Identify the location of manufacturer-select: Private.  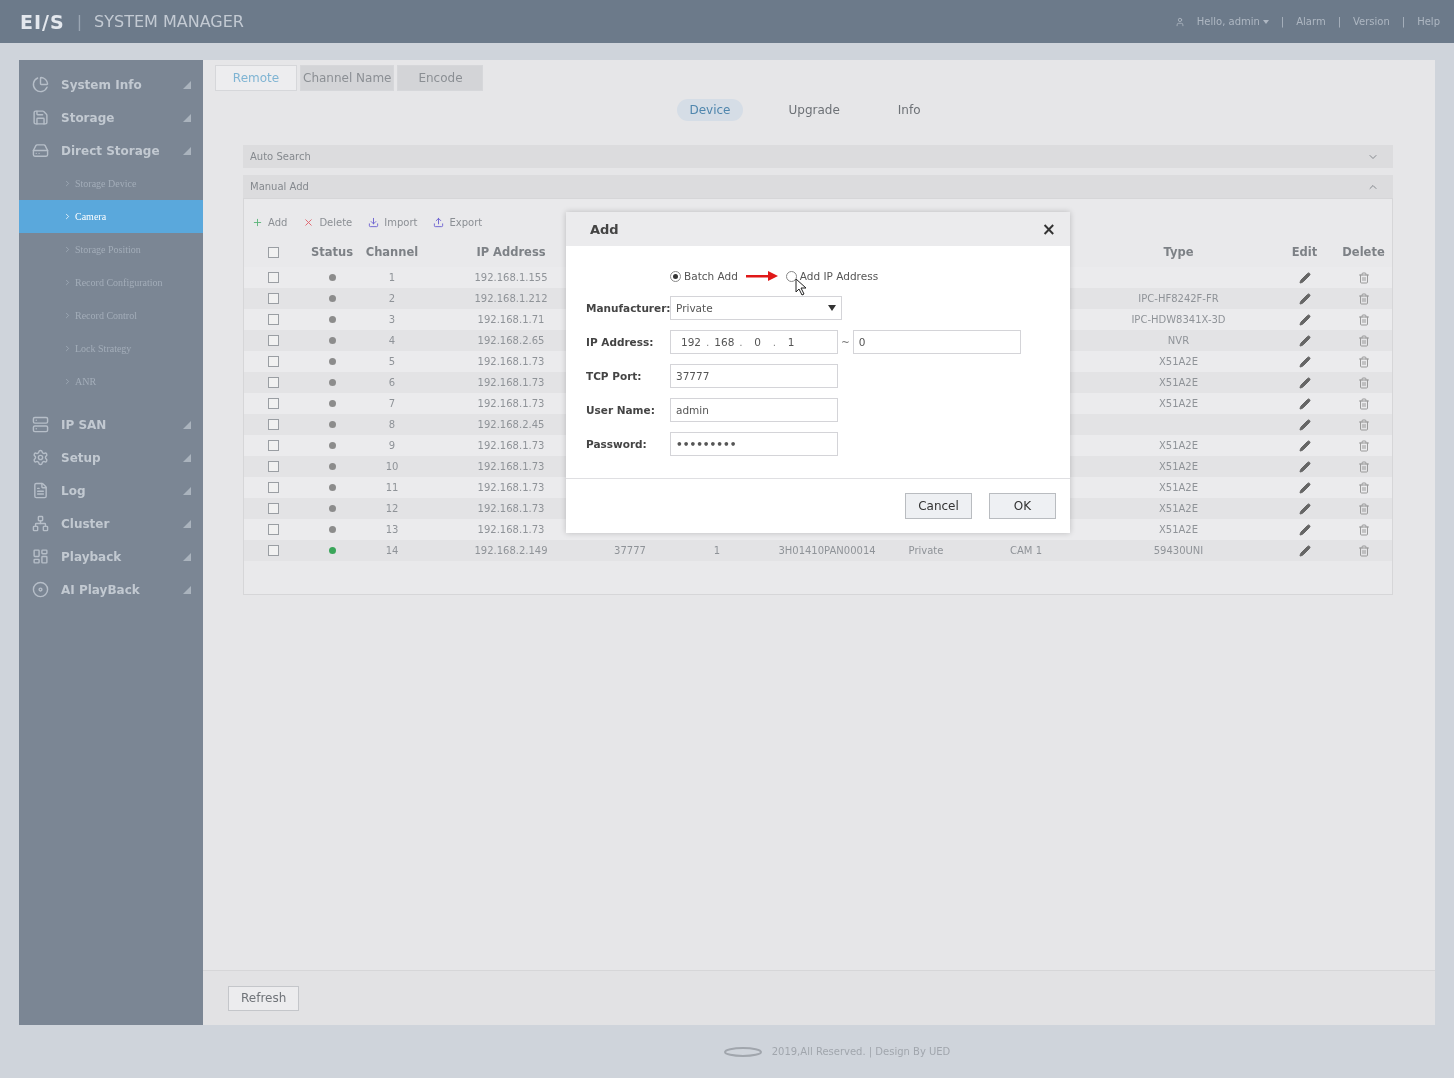
(756, 308).